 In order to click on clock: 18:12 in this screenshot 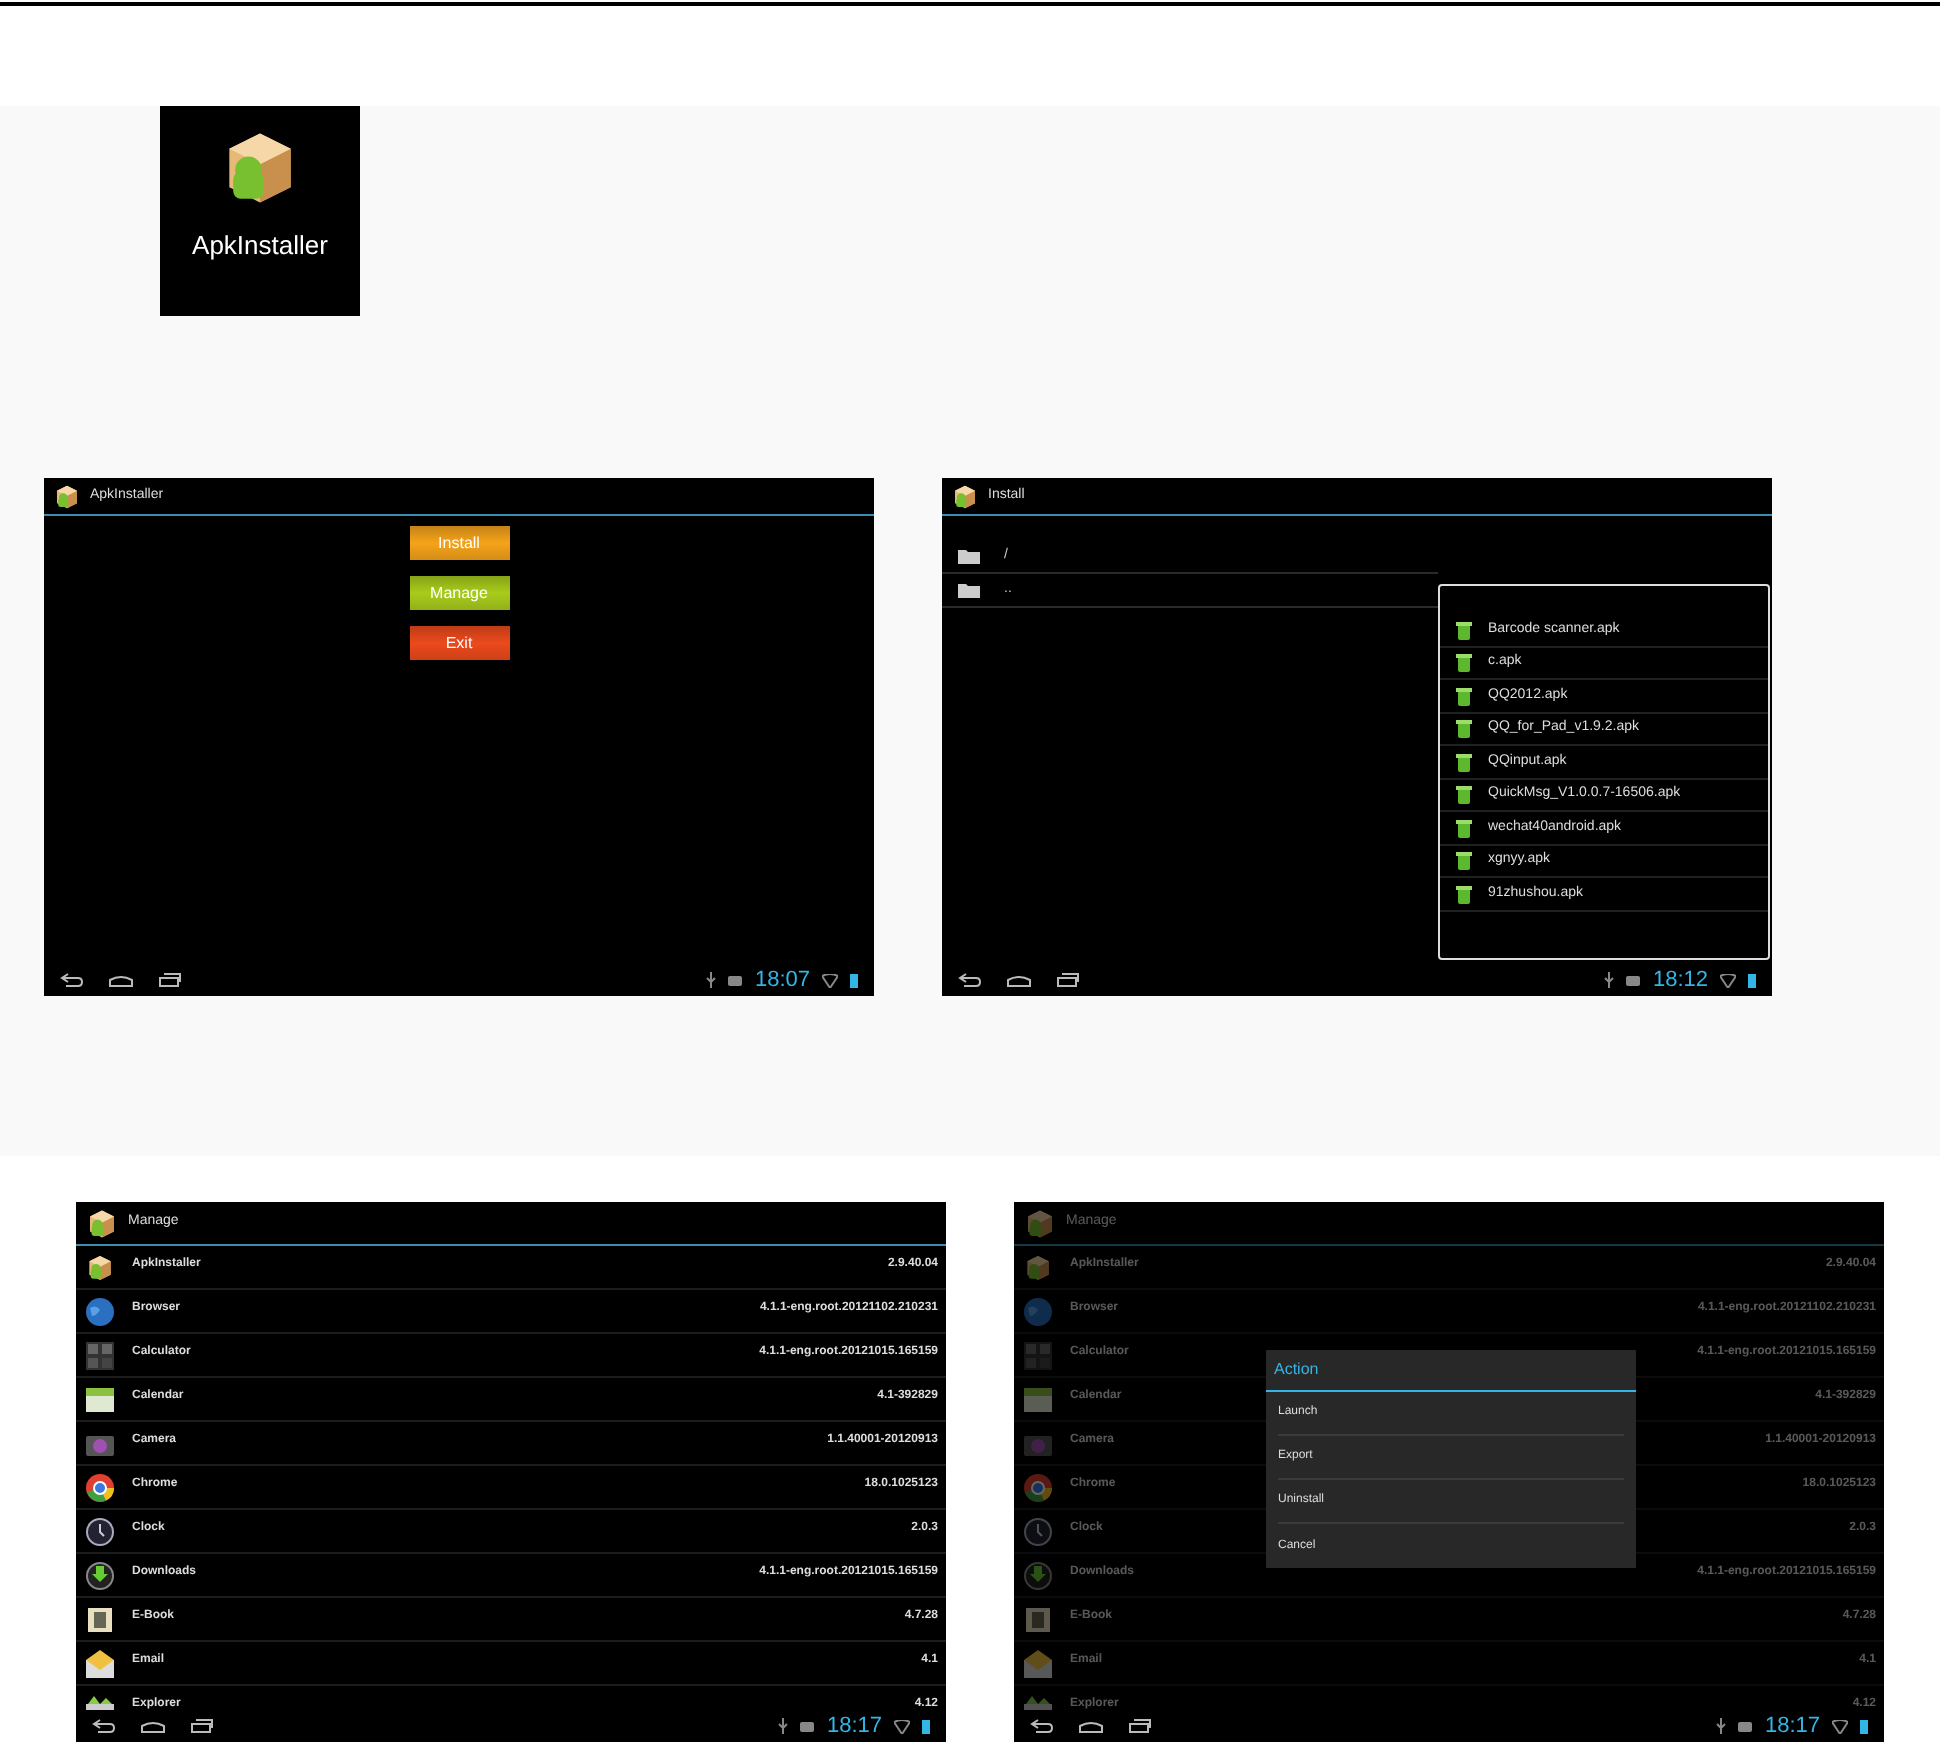, I will do `click(1680, 980)`.